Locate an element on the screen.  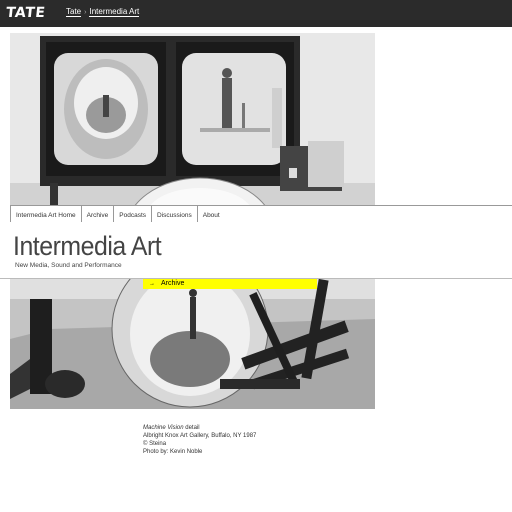
nav-item-about: About is located at coordinates (210, 214).